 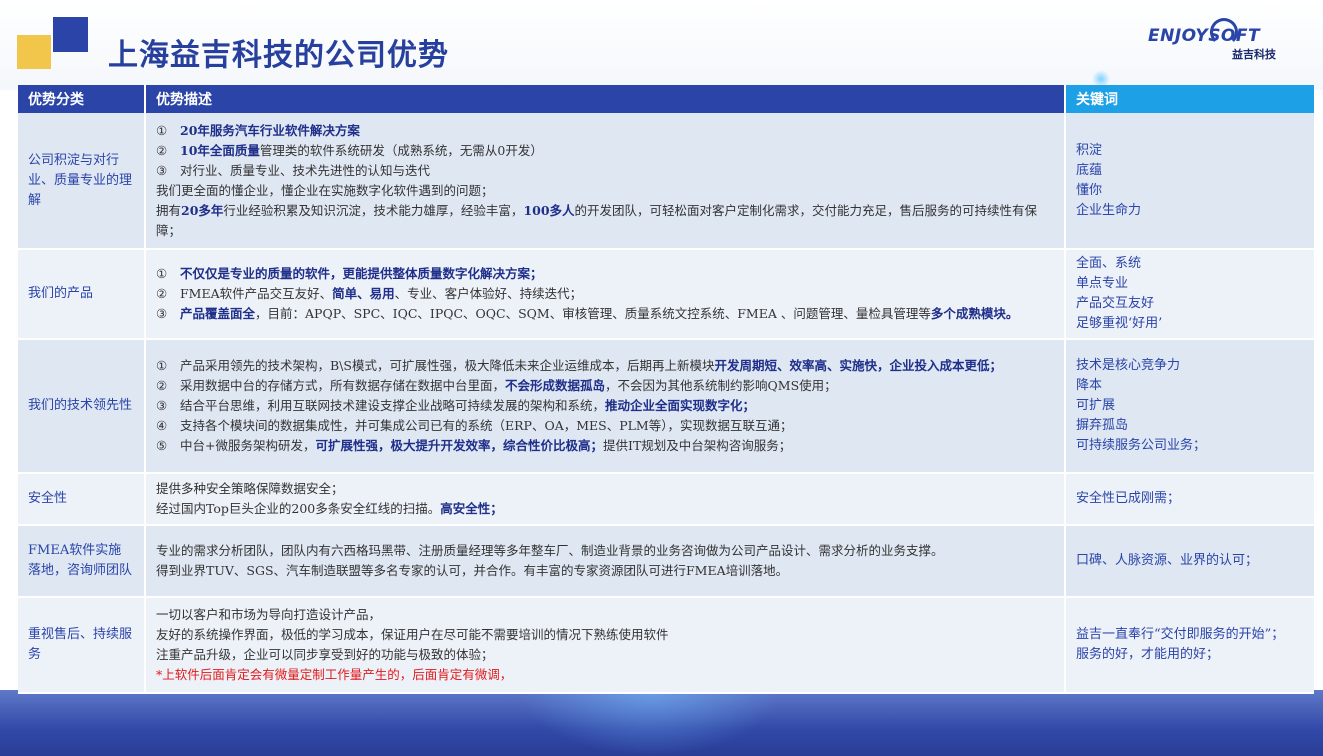 What do you see at coordinates (1180, 634) in the screenshot?
I see `keyword: 益吉一直奉行“交付即服务的开始”；` at bounding box center [1180, 634].